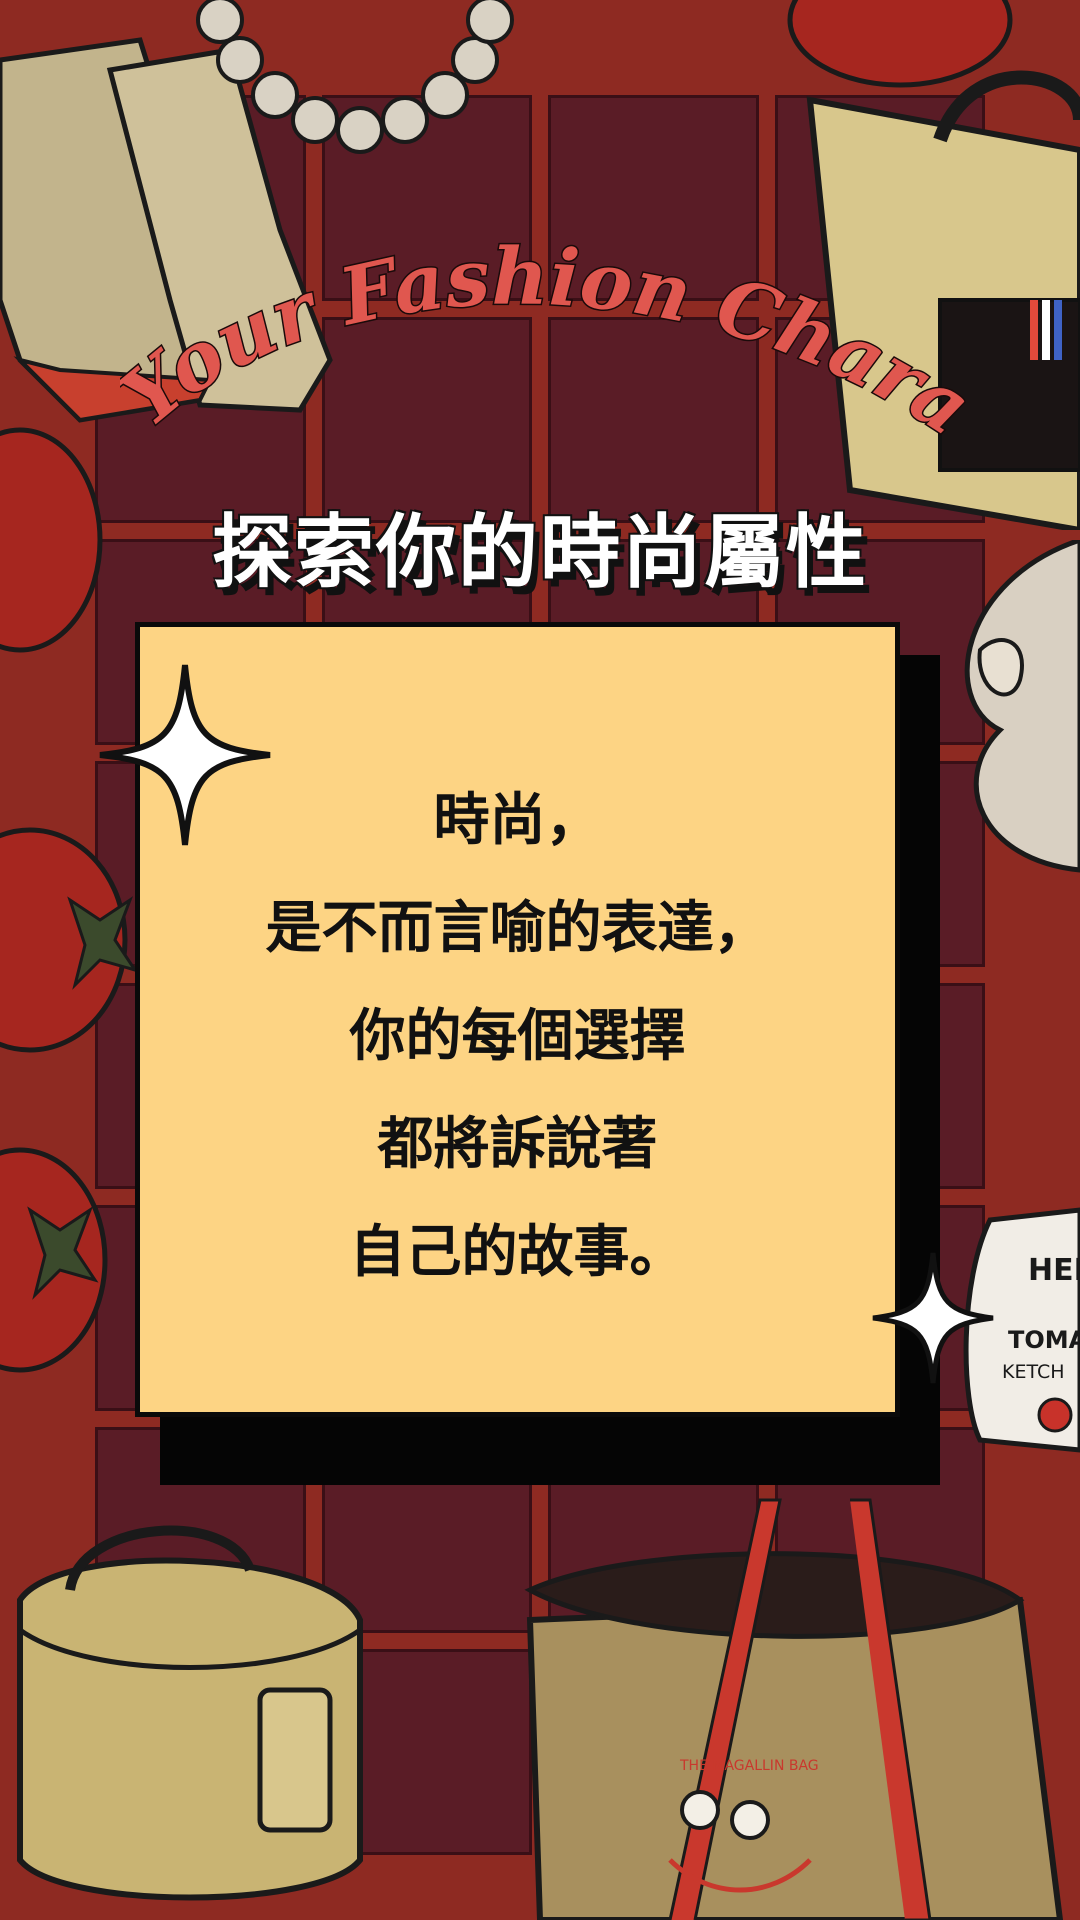 This screenshot has height=1920, width=1080. I want to click on quote-line-4: 都將訴說著, so click(517, 1144).